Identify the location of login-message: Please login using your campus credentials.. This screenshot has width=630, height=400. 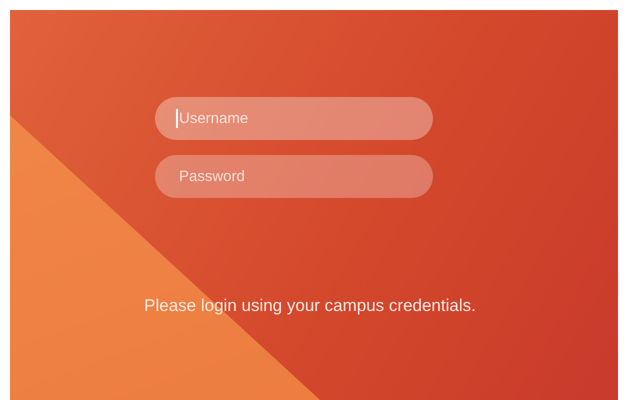
(310, 306).